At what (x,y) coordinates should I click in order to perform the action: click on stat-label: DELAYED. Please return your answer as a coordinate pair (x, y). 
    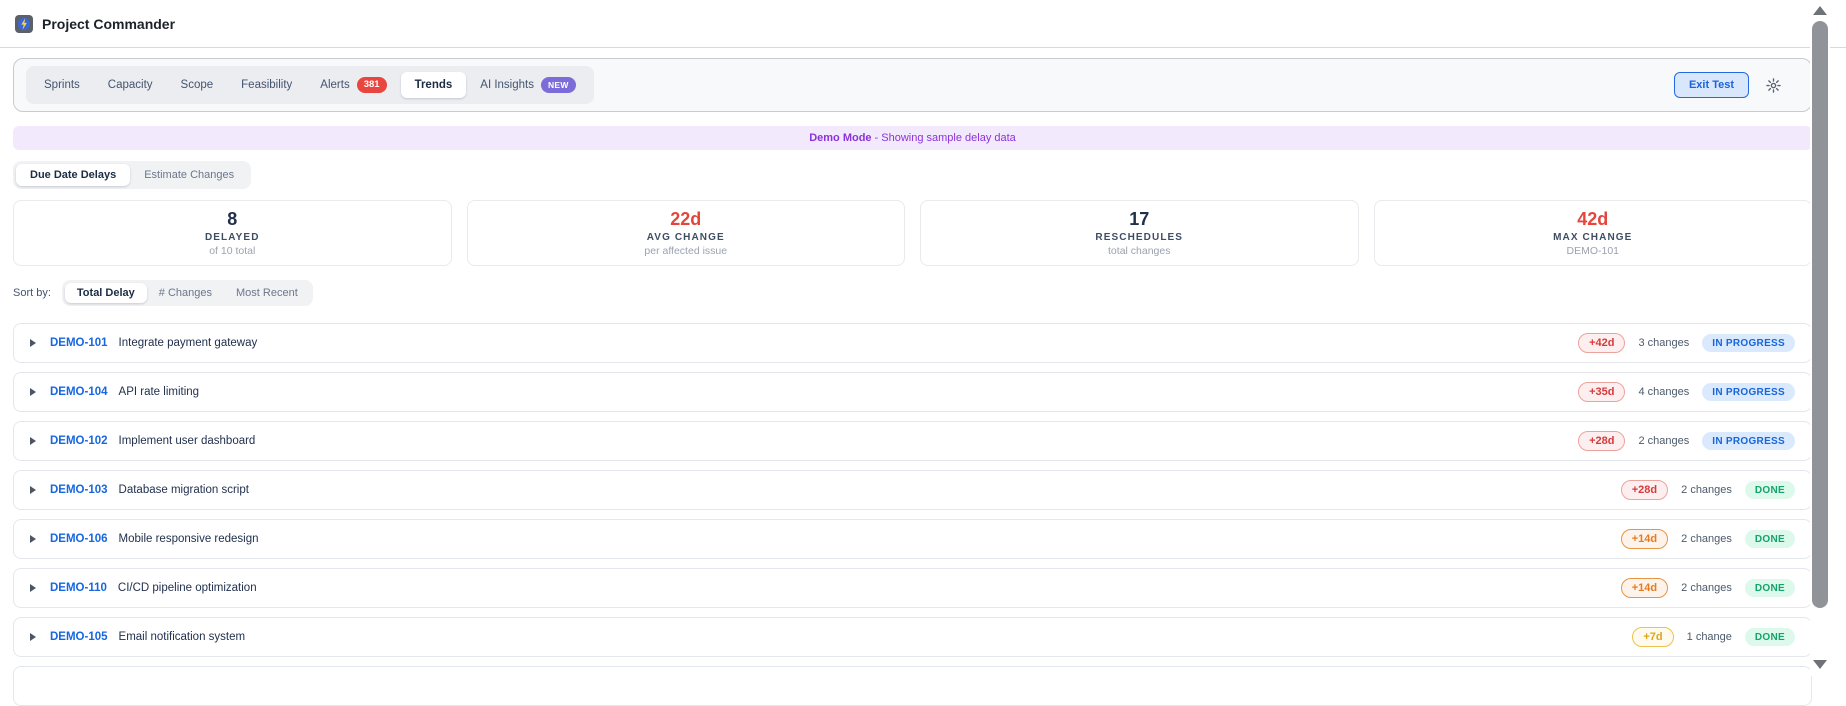
    Looking at the image, I should click on (232, 237).